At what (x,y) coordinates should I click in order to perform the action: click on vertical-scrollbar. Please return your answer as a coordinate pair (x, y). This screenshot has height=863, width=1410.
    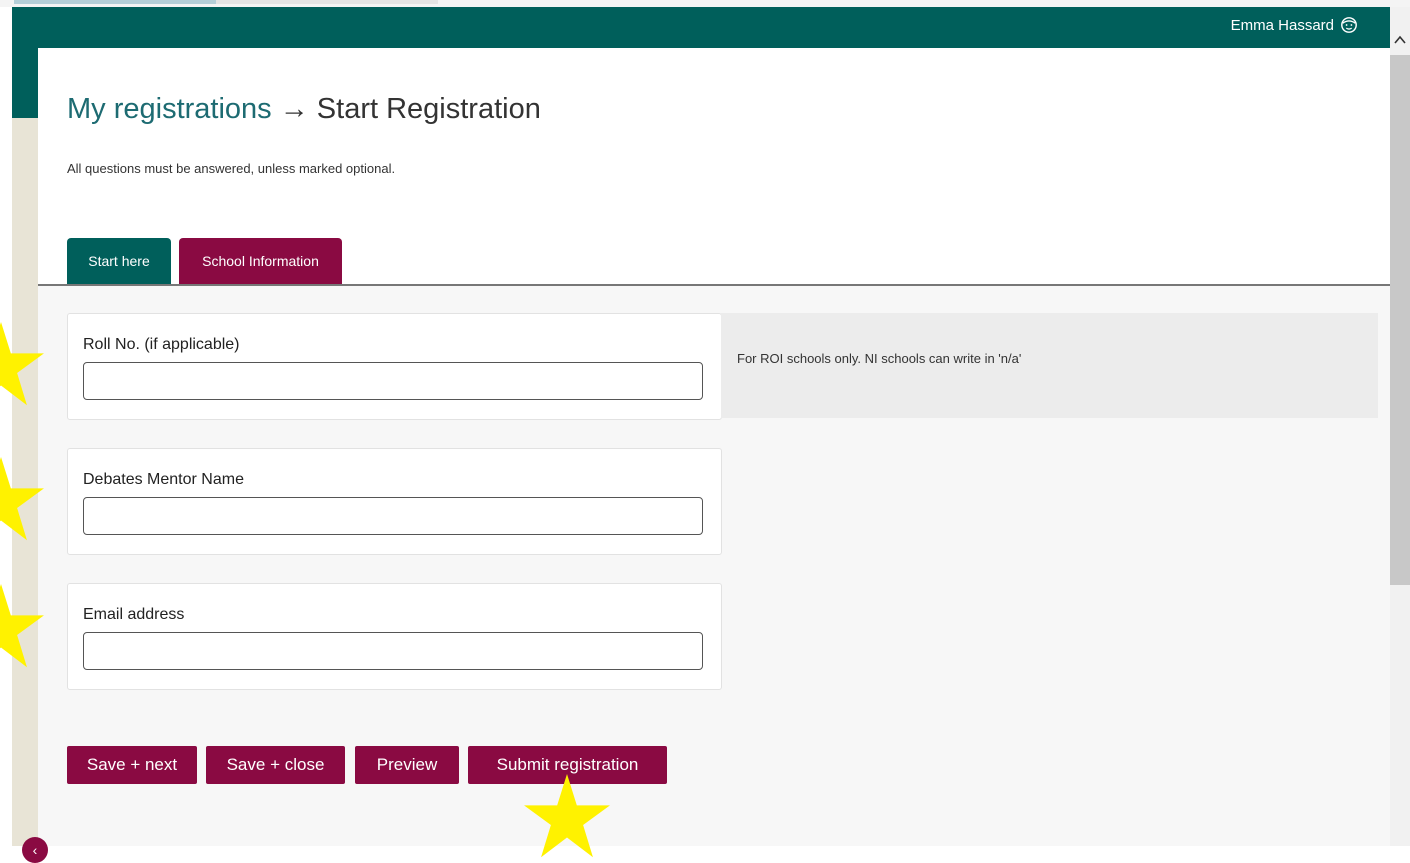
    Looking at the image, I should click on (1400, 426).